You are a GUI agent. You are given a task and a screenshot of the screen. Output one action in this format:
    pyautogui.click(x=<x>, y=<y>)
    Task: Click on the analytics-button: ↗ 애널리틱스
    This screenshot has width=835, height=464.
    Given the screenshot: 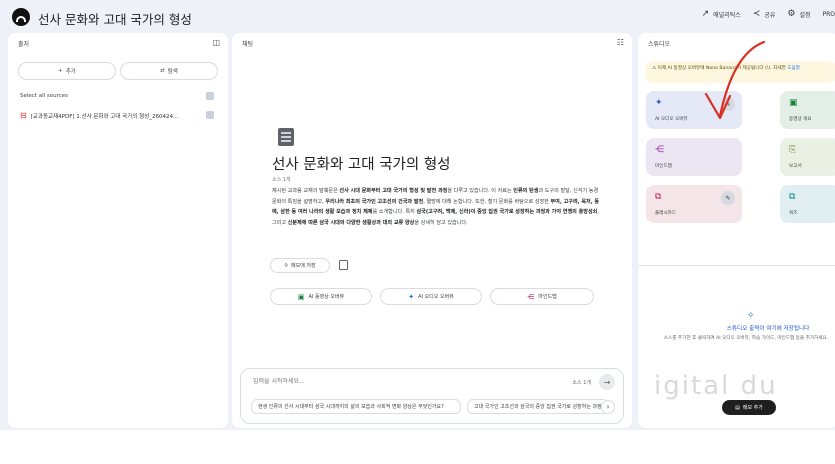 What is the action you would take?
    pyautogui.click(x=721, y=14)
    